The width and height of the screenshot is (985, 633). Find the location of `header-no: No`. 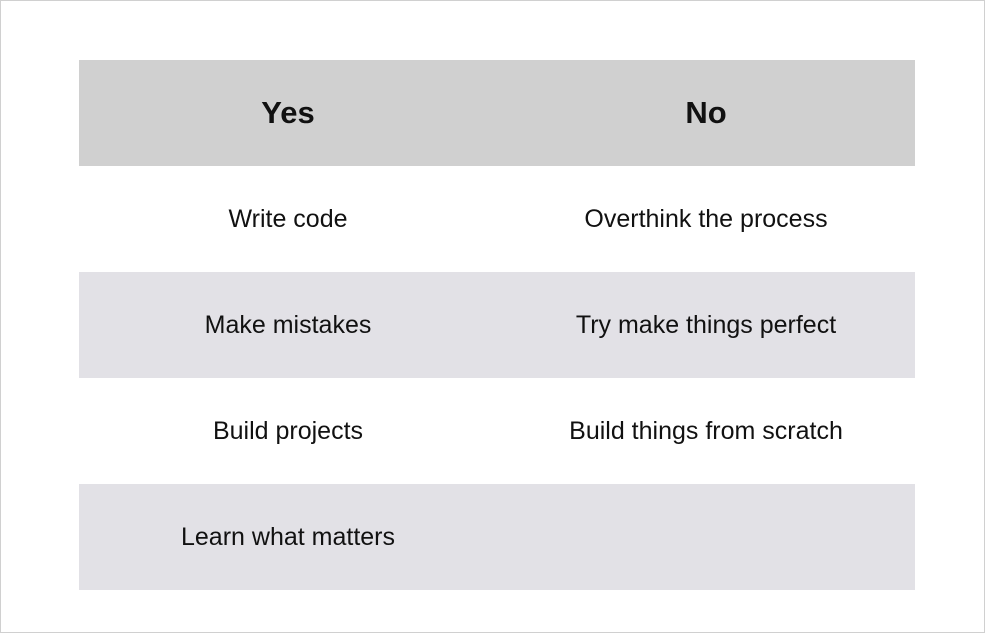

header-no: No is located at coordinates (706, 112).